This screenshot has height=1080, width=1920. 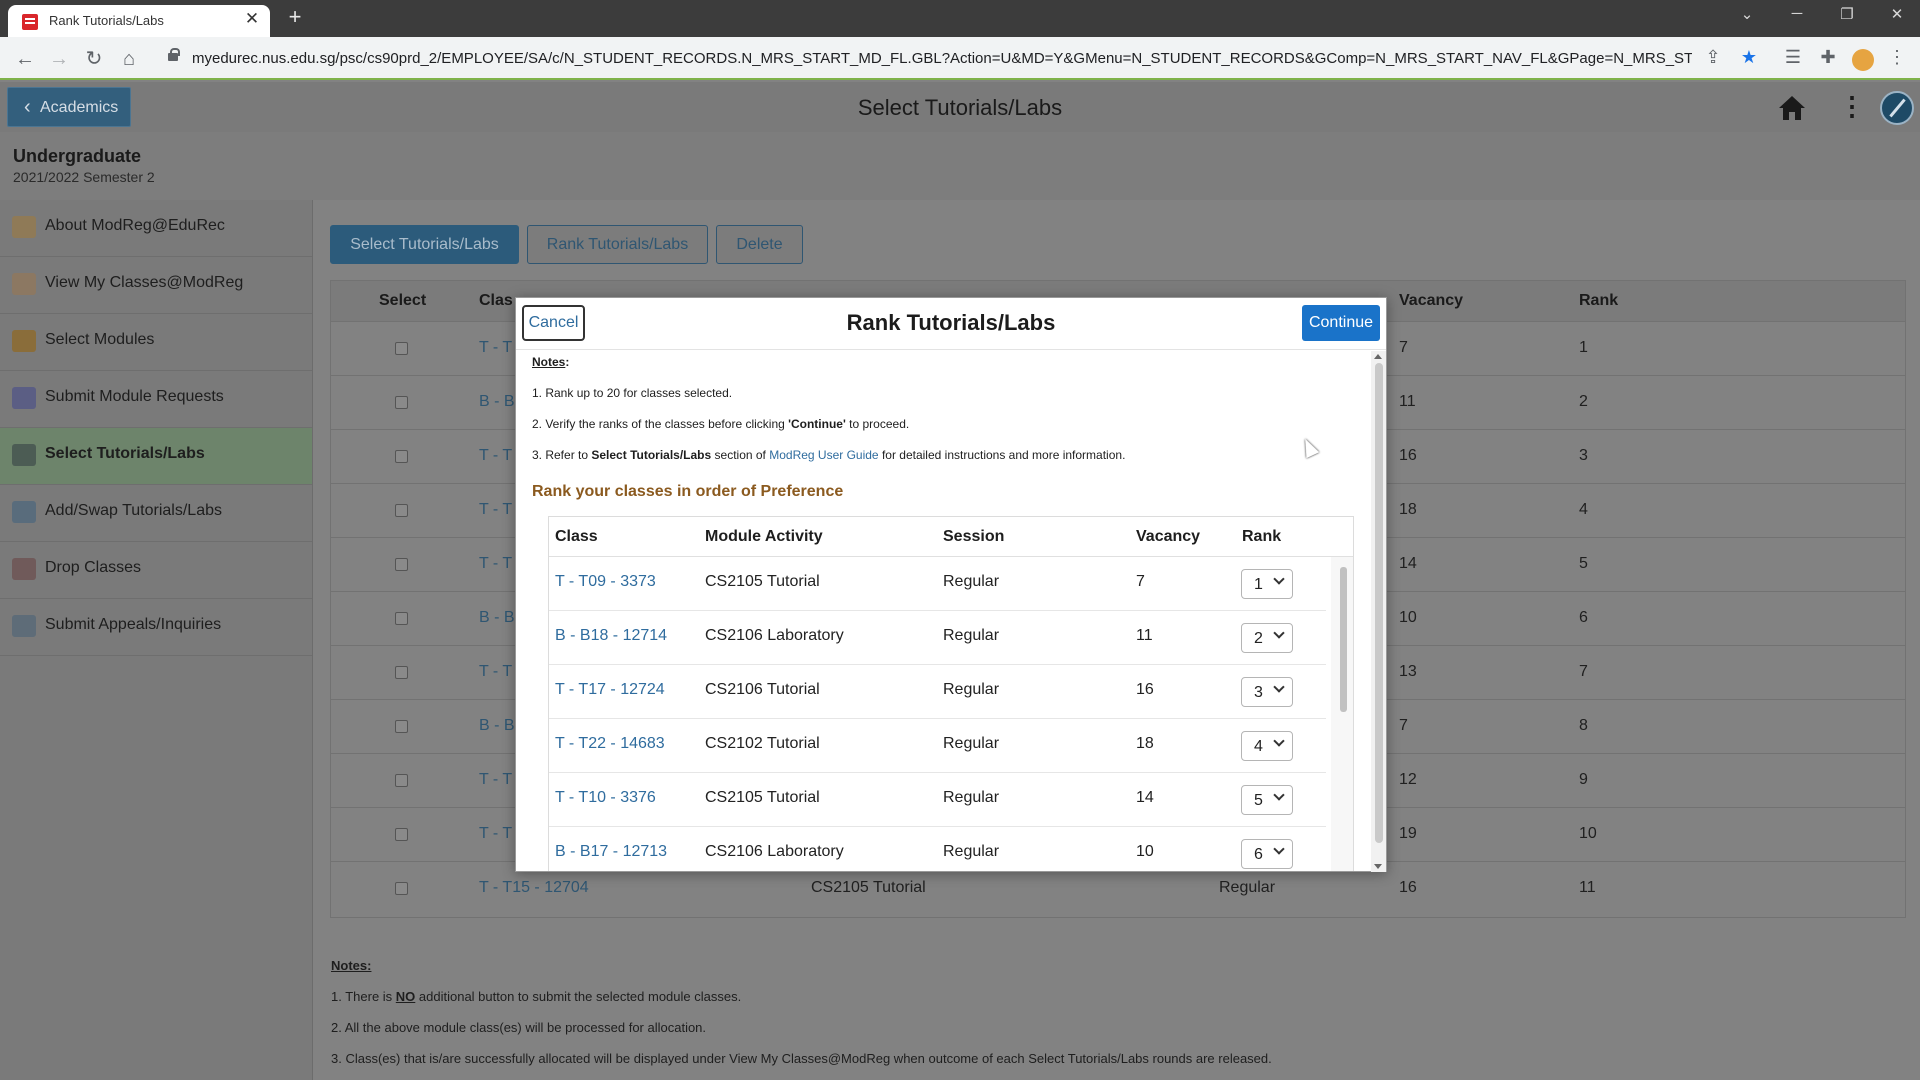 I want to click on class-link: T - T10 - 3376, so click(x=605, y=798).